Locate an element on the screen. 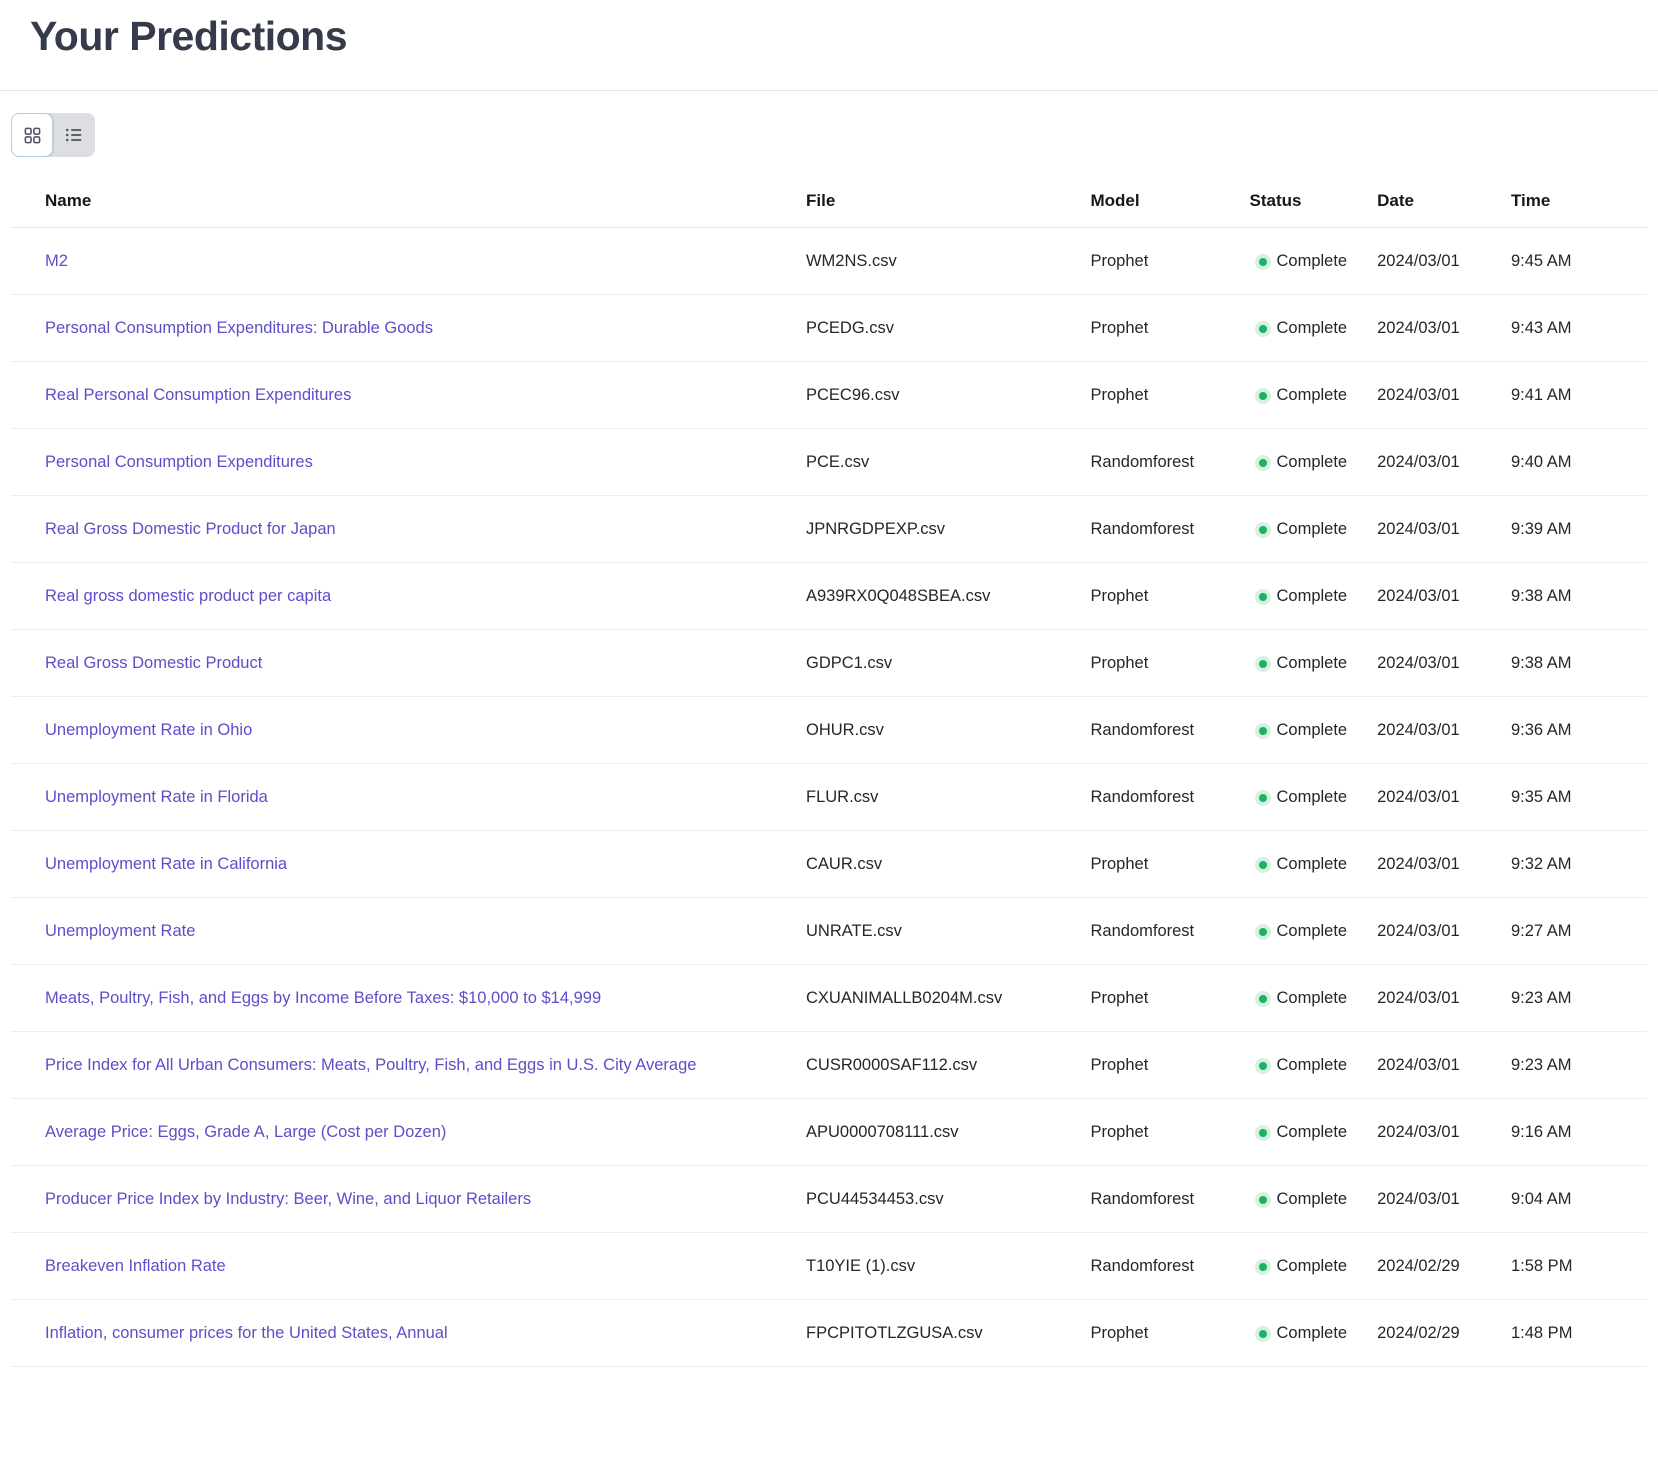 The height and width of the screenshot is (1474, 1658). prediction-name-link: Unemployment Rate in Ohio is located at coordinates (148, 730).